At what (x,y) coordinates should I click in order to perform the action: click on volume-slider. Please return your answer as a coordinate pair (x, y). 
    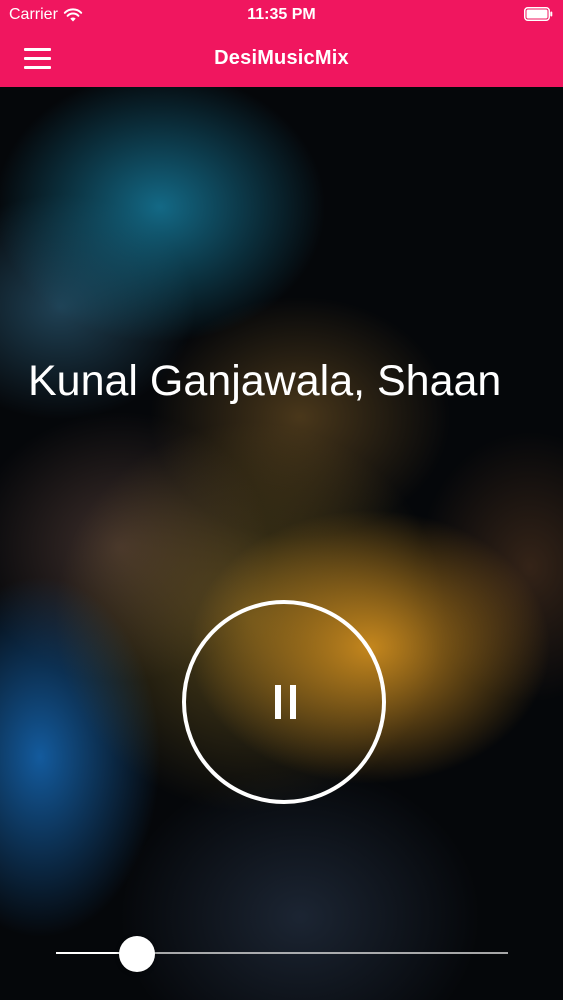
    Looking at the image, I should click on (282, 954).